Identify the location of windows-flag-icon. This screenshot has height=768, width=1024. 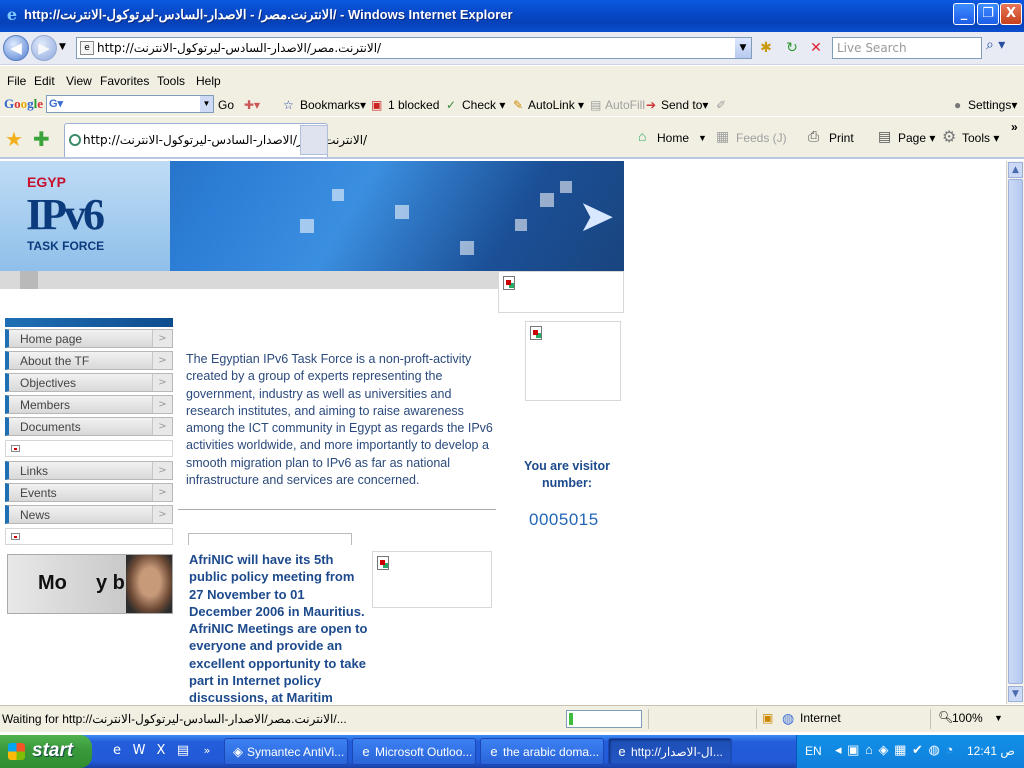
(16, 751).